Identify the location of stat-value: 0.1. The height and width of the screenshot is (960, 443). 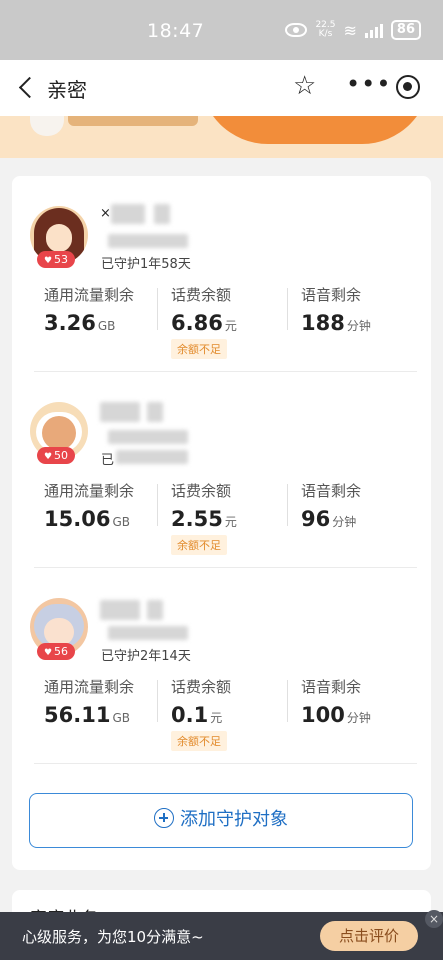
(190, 715).